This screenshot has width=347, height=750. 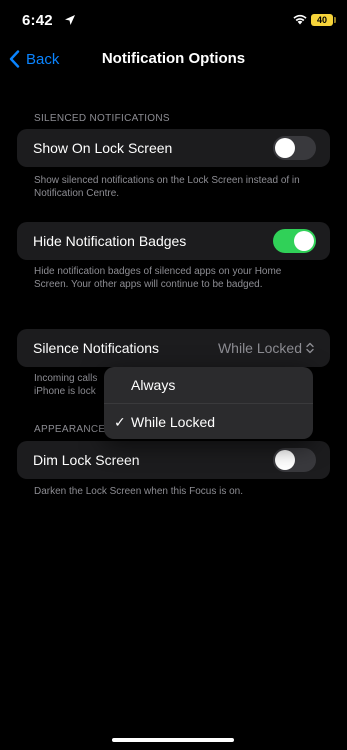 What do you see at coordinates (37, 20) in the screenshot?
I see `status-time: 6:42` at bounding box center [37, 20].